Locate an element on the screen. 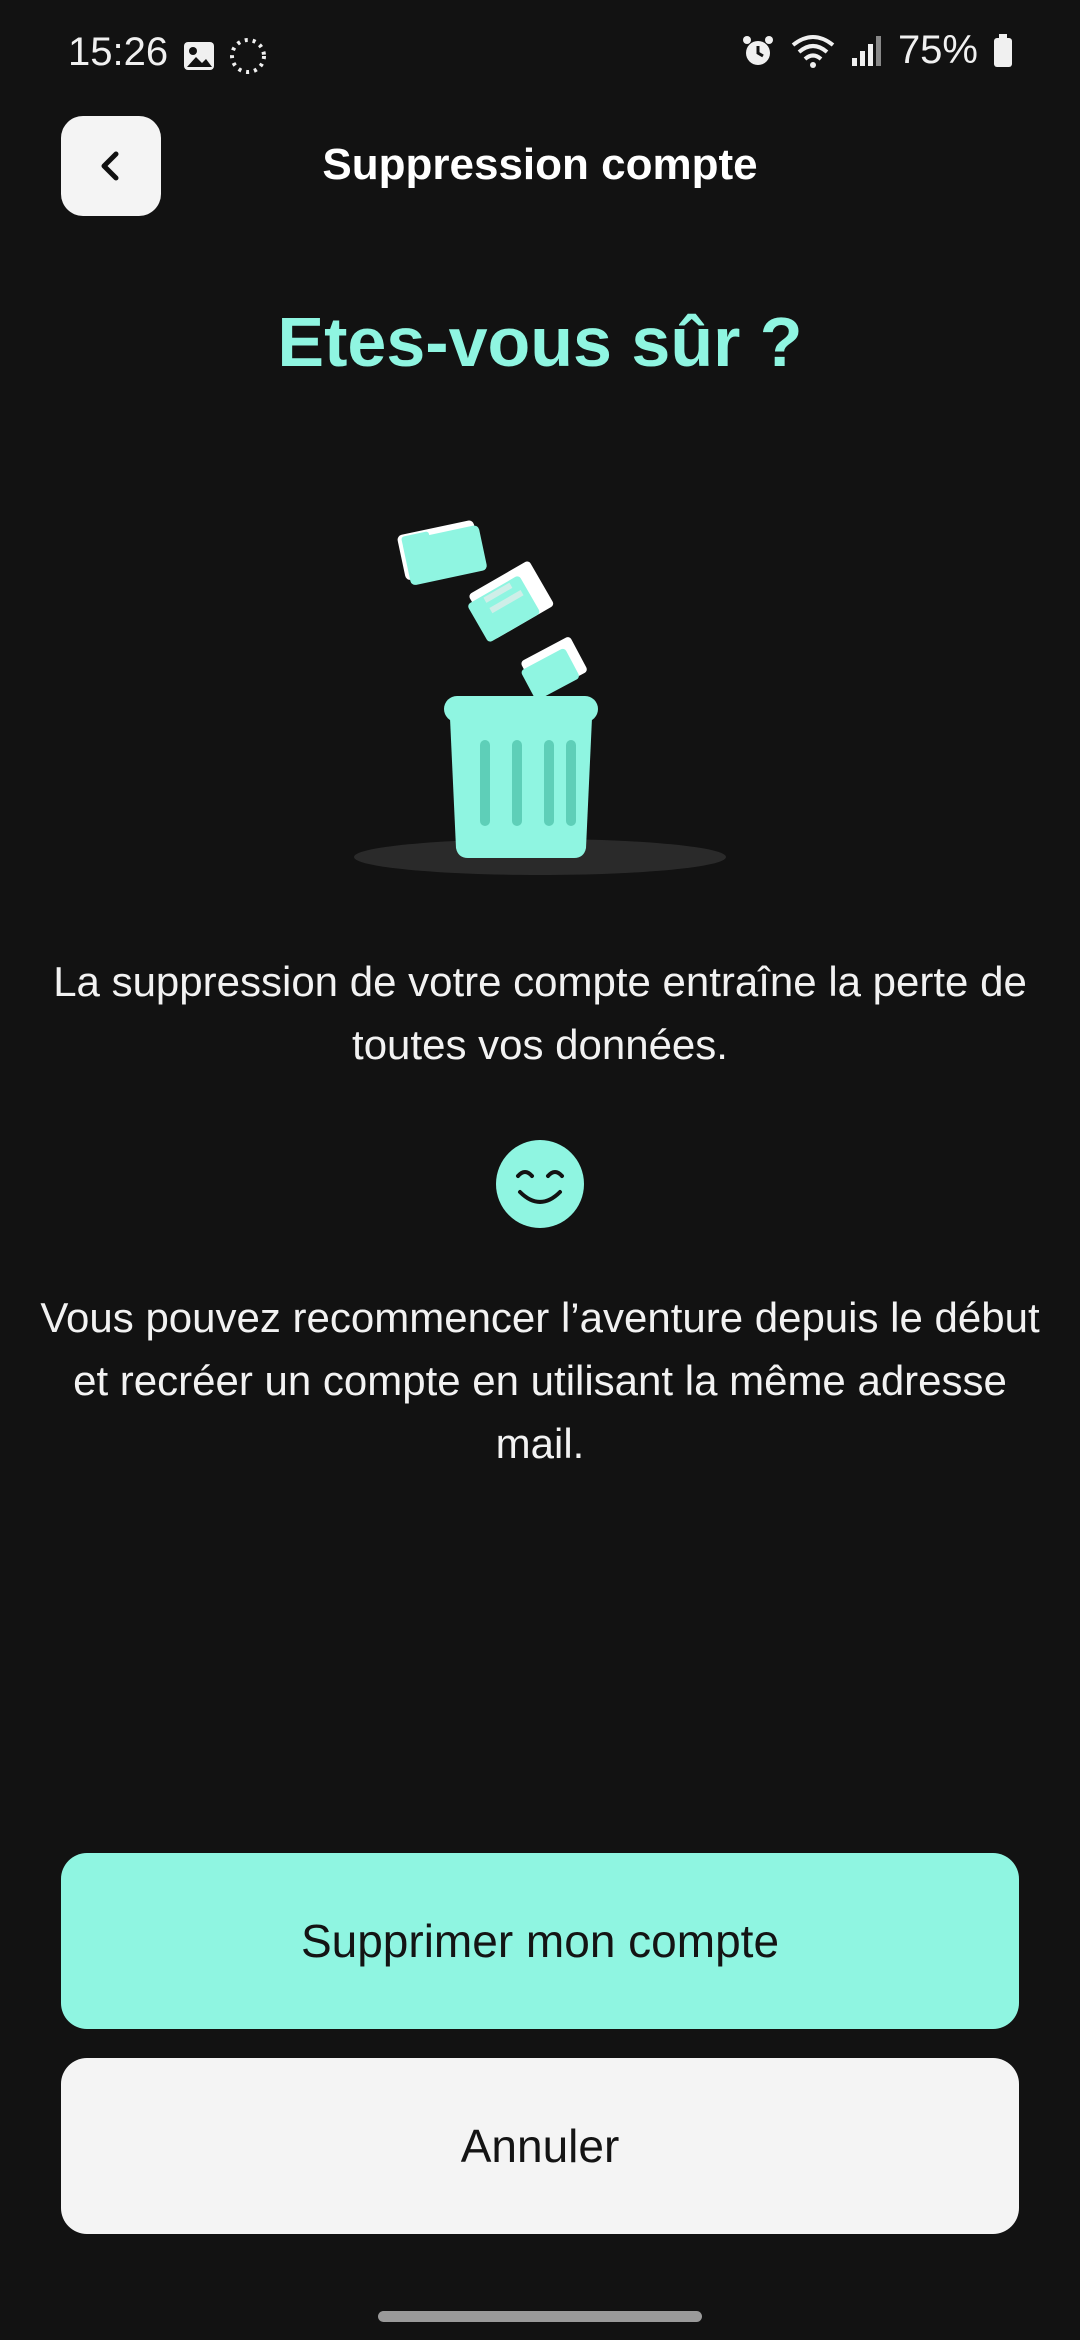 This screenshot has width=1080, height=2340. delete-account-button: Supprimer mon compte is located at coordinates (540, 1941).